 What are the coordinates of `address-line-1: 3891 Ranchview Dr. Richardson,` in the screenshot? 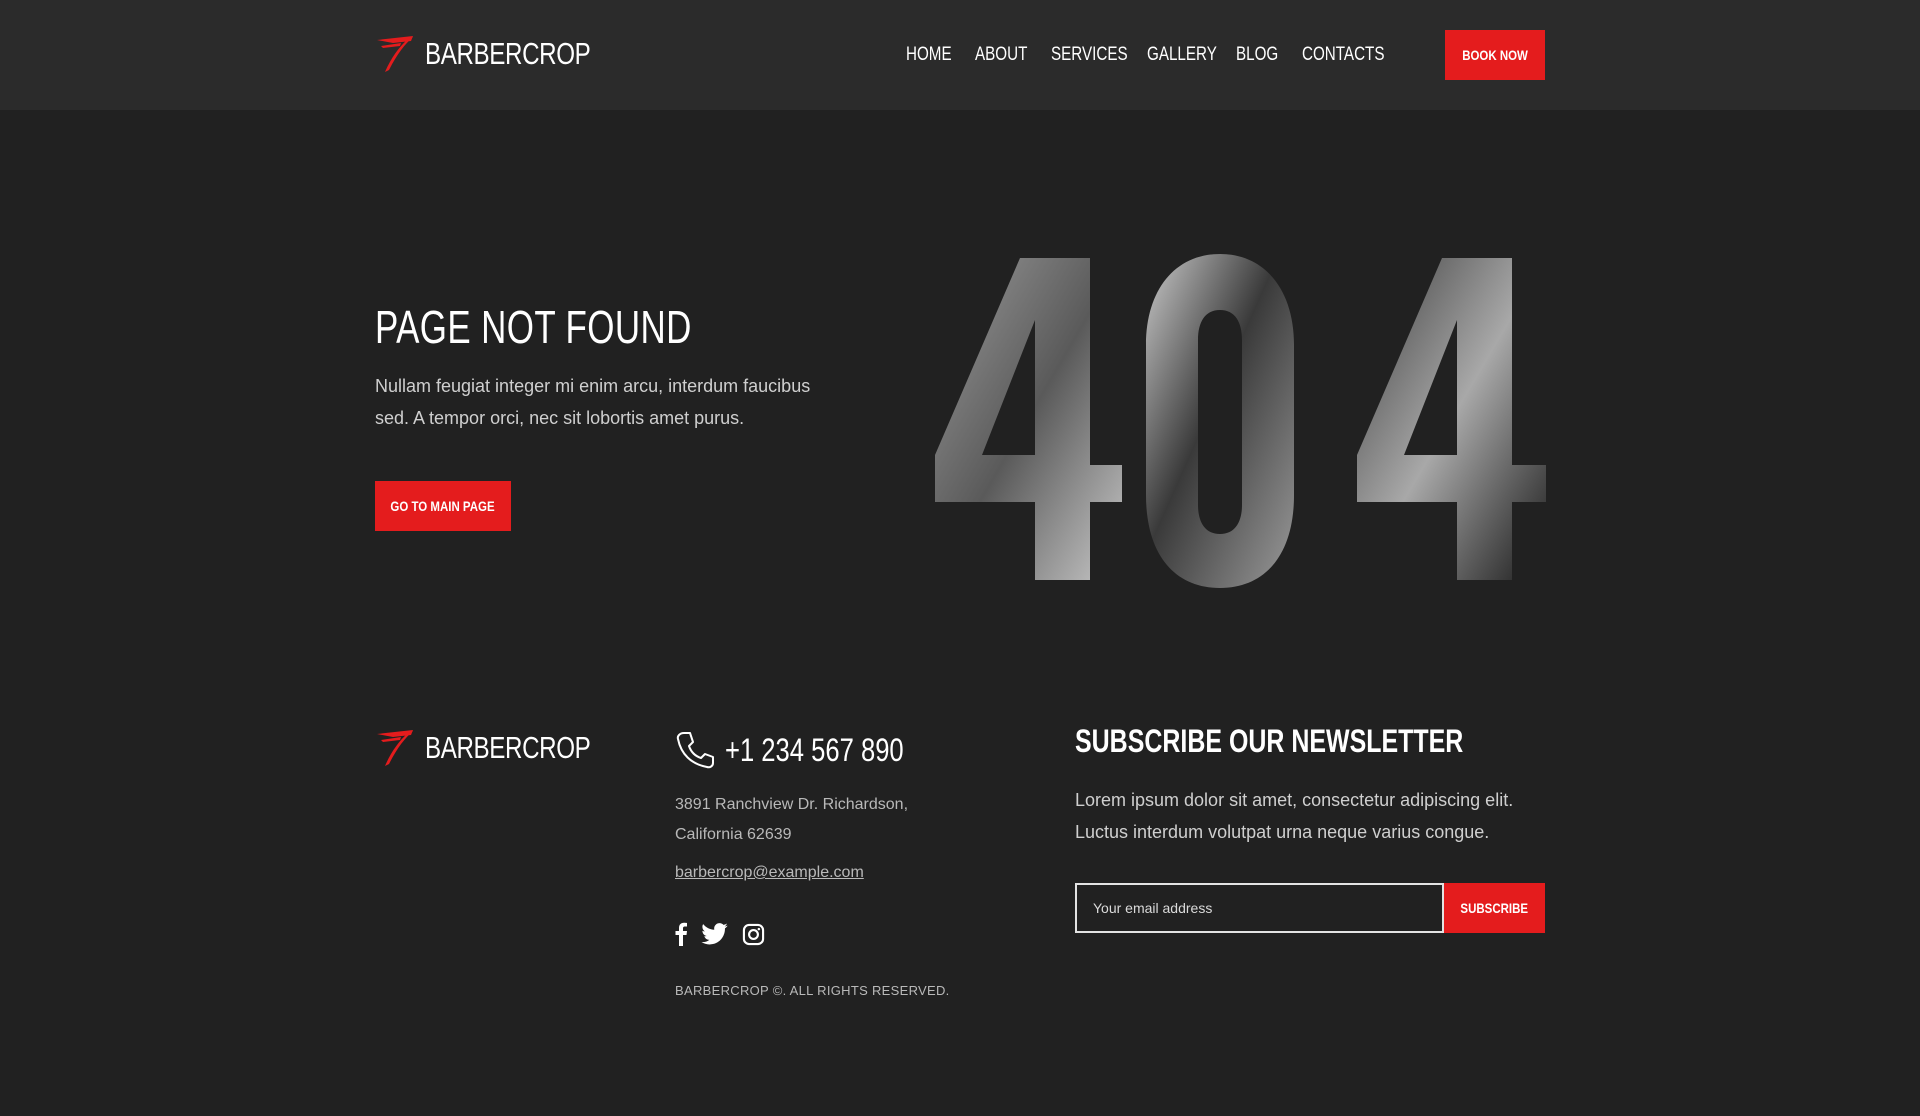 It's located at (792, 804).